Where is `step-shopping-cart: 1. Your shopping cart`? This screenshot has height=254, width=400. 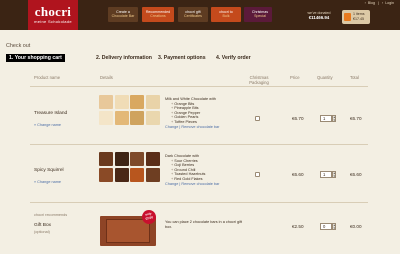 step-shopping-cart: 1. Your shopping cart is located at coordinates (35, 58).